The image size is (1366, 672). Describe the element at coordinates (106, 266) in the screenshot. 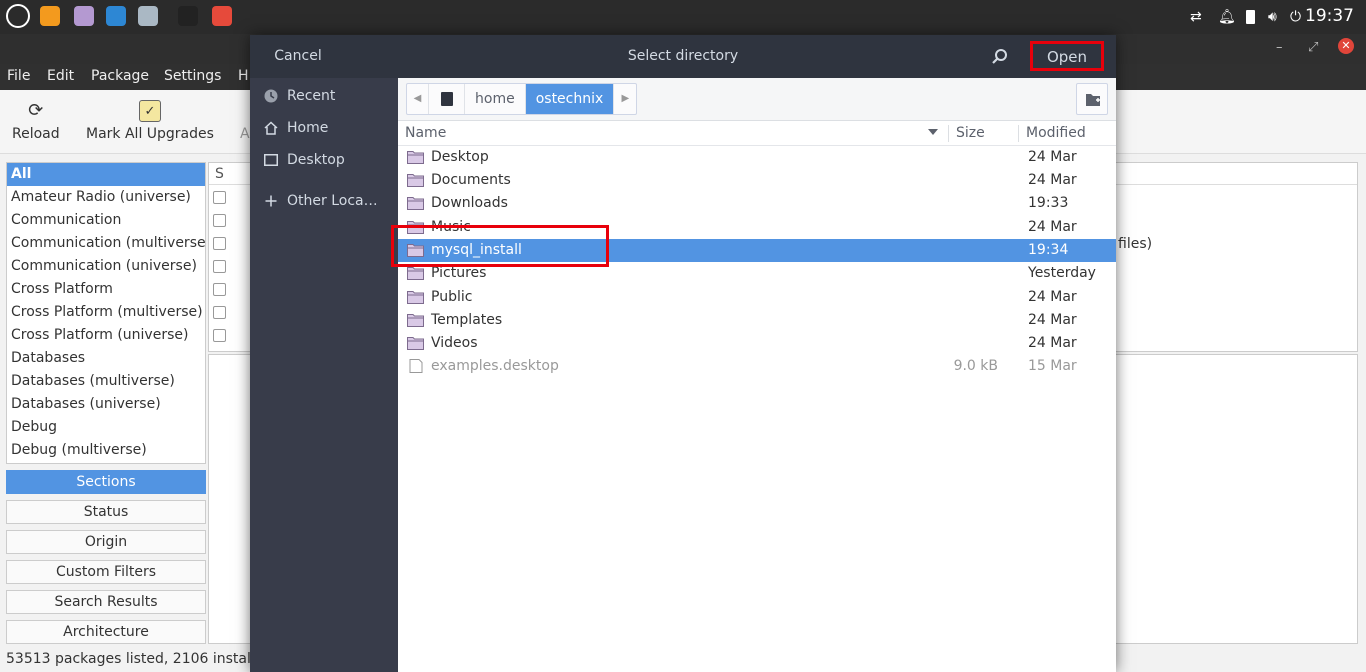

I see `section-item: Communication (universe)` at that location.